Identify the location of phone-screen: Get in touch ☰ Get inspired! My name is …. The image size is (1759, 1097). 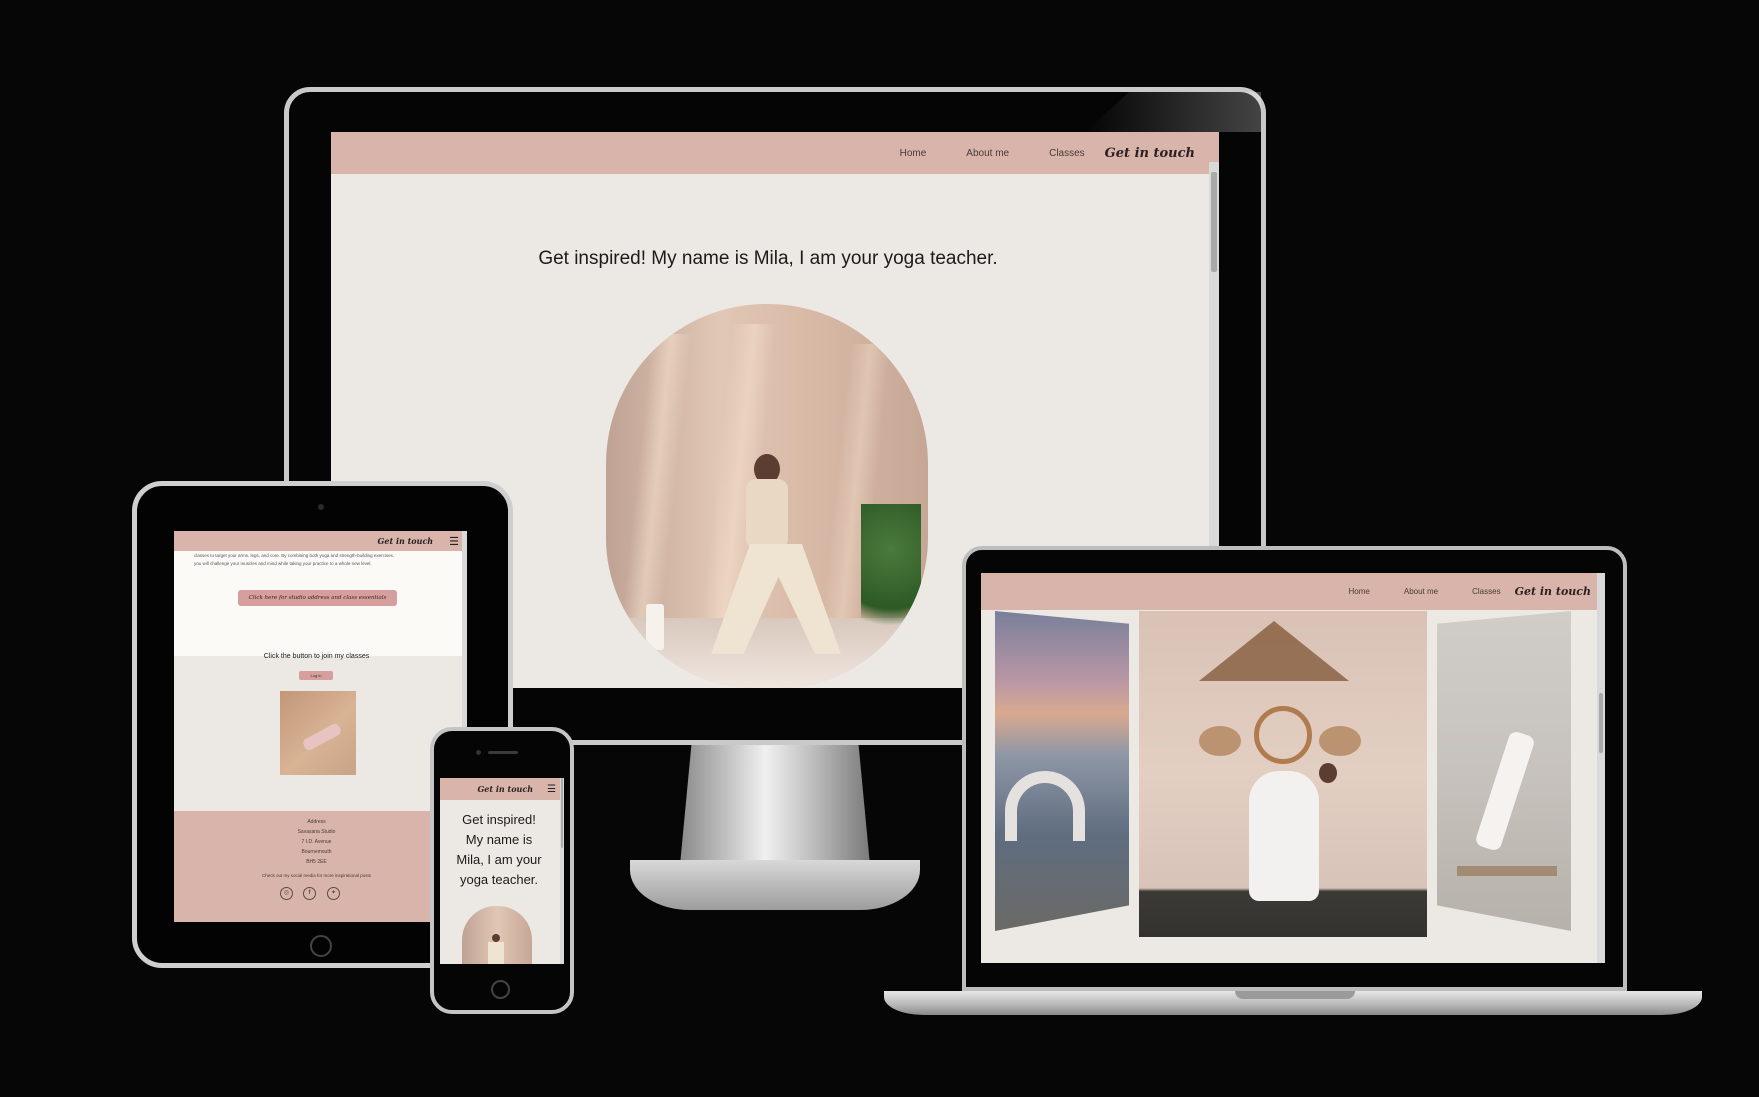
(502, 871).